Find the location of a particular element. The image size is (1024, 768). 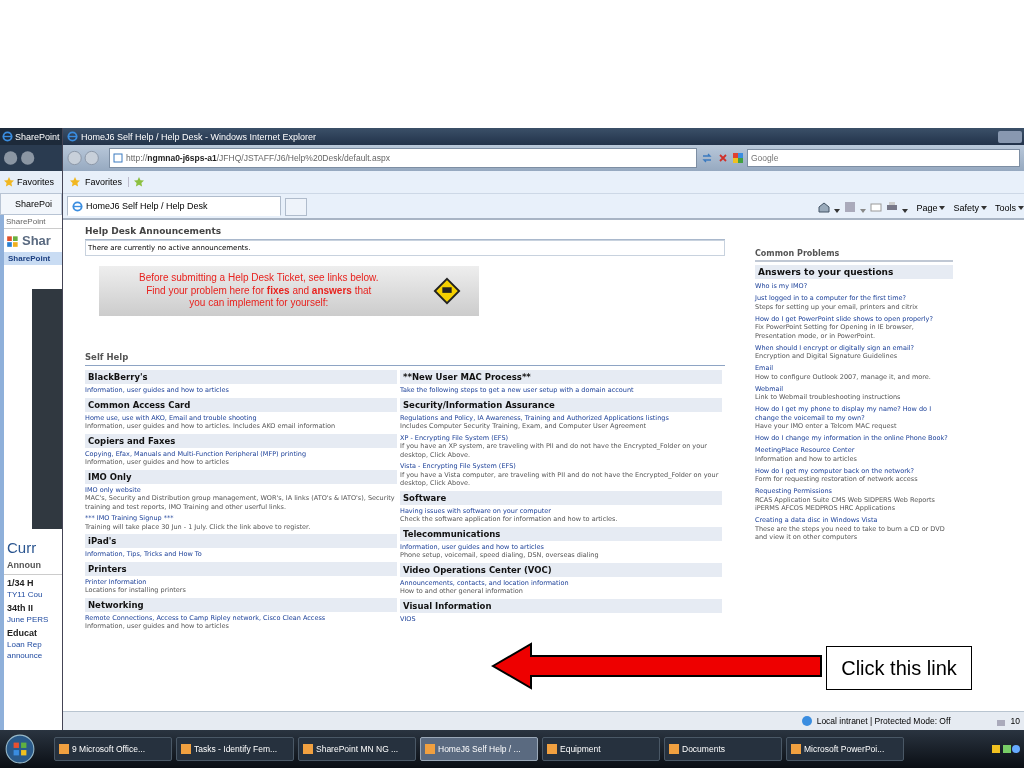

category-header: IMO Only is located at coordinates (241, 476).